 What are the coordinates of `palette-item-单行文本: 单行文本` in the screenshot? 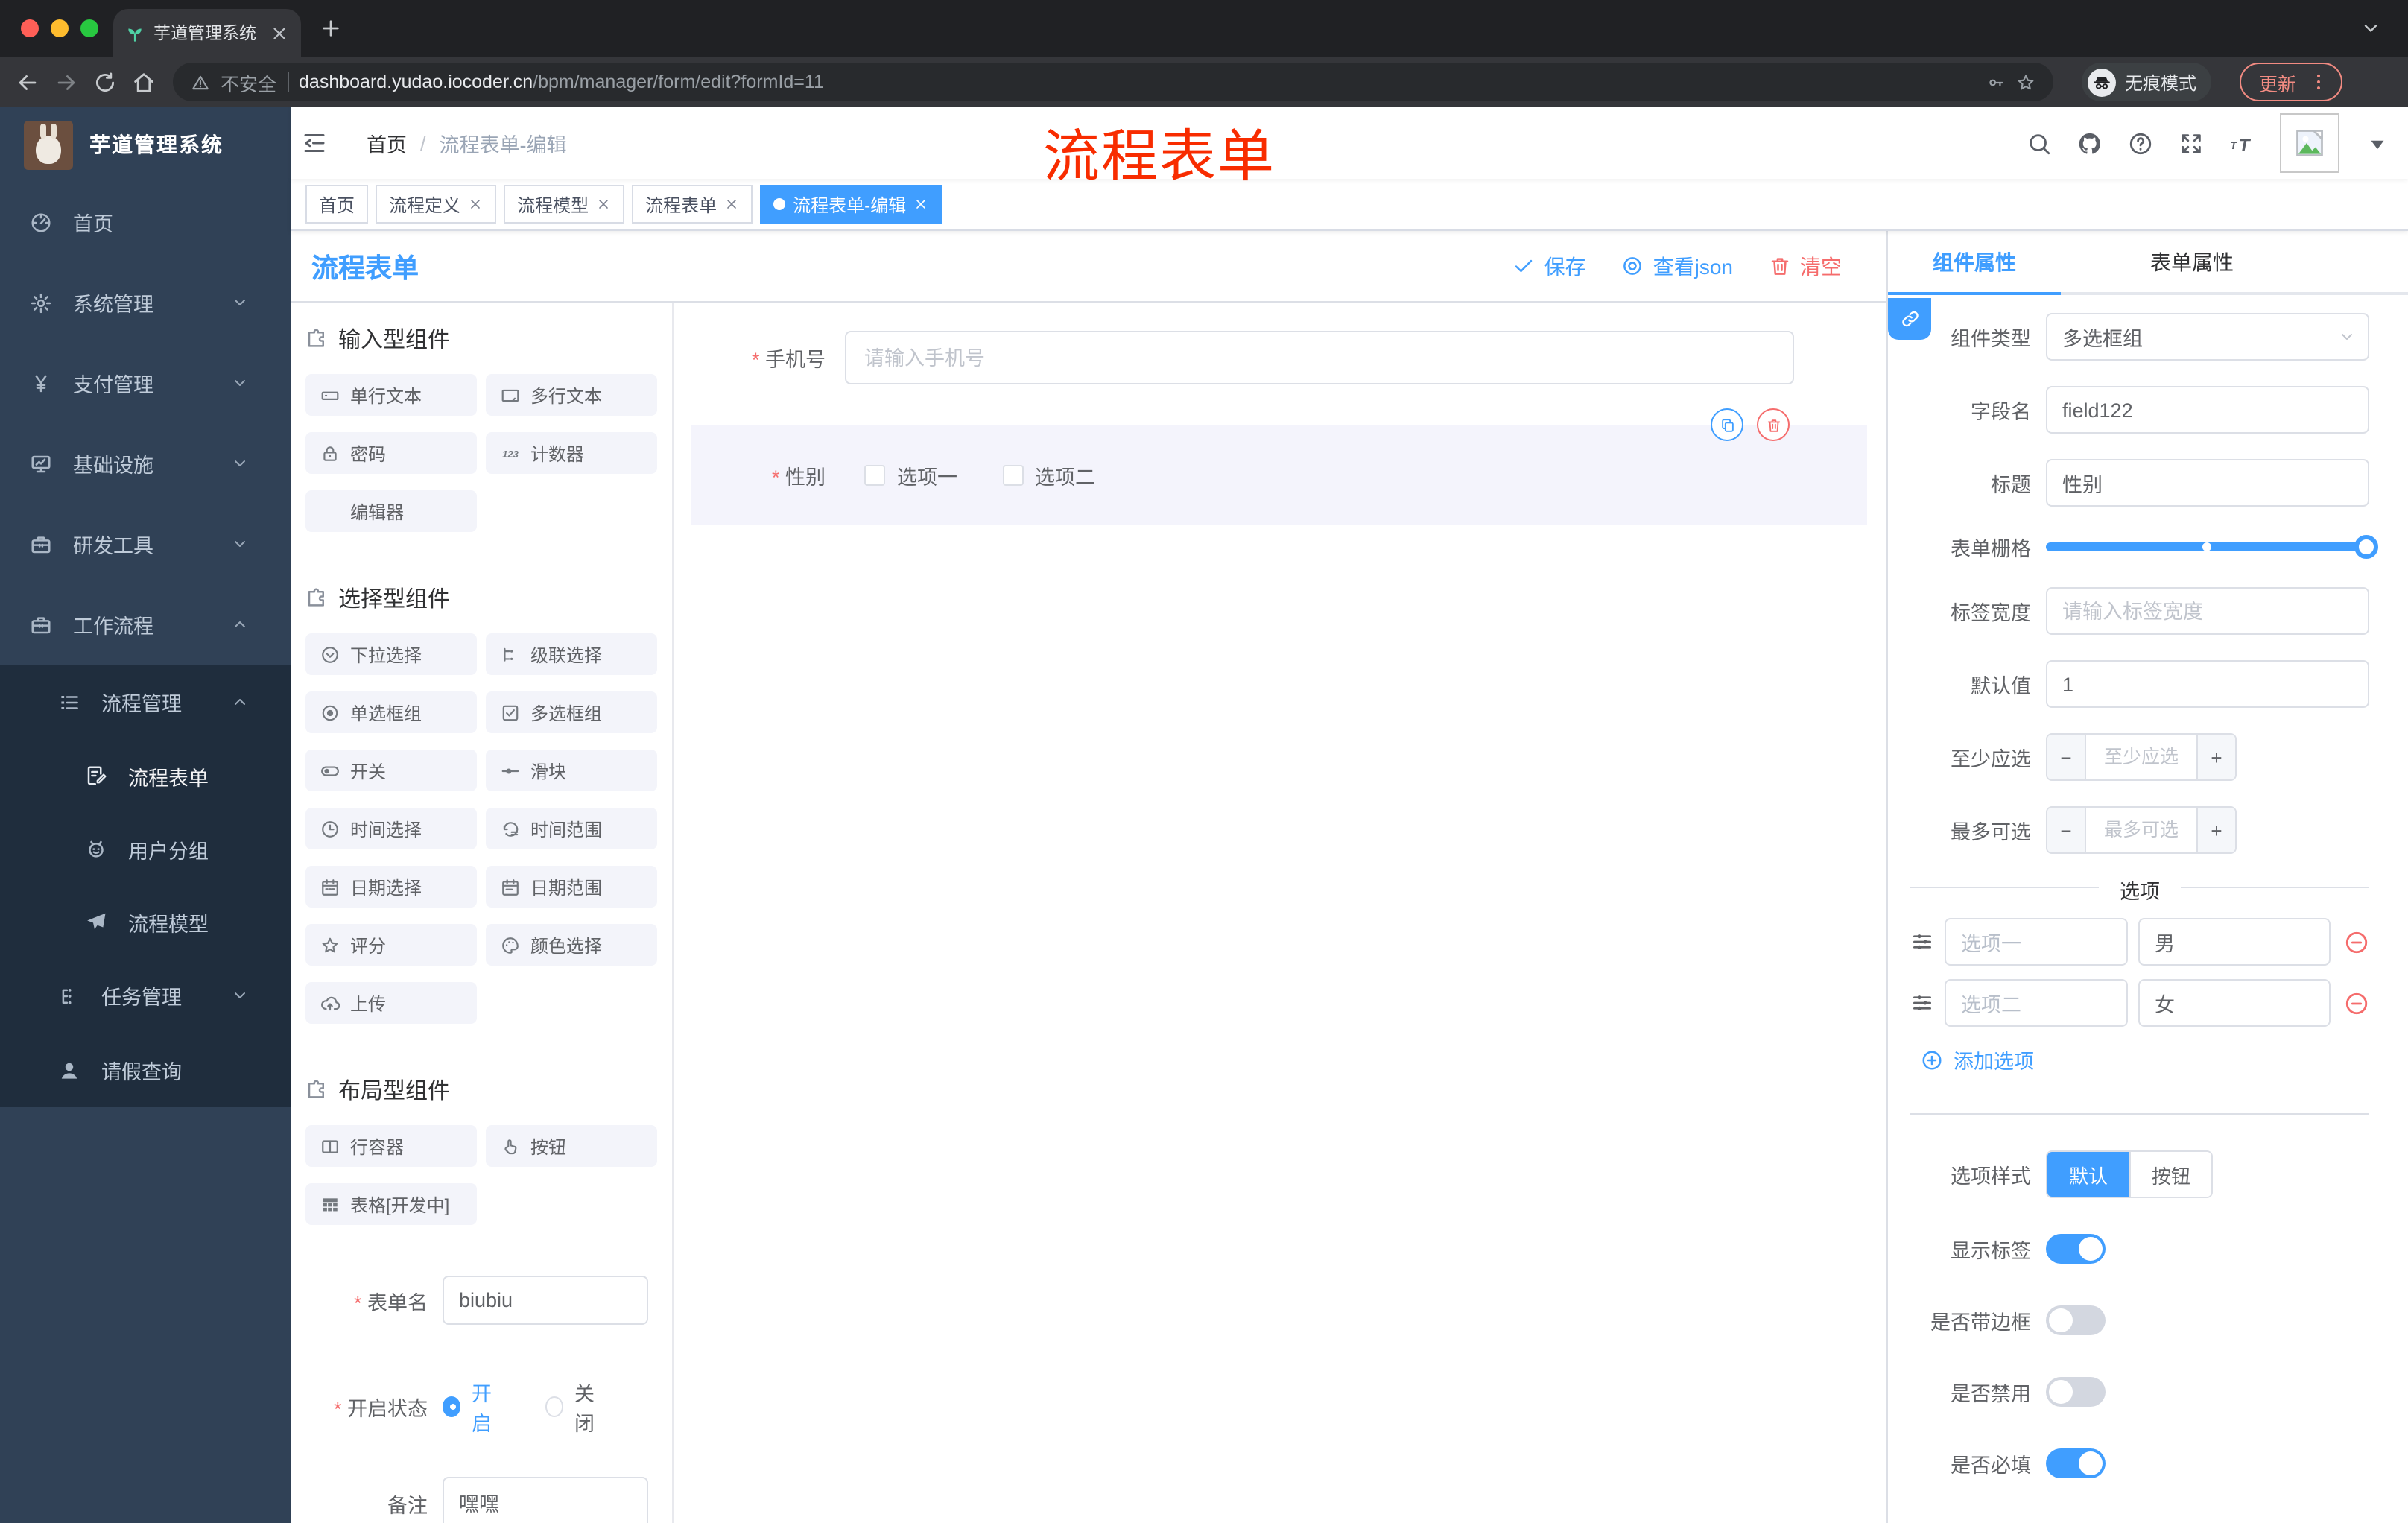 It's located at (391, 395).